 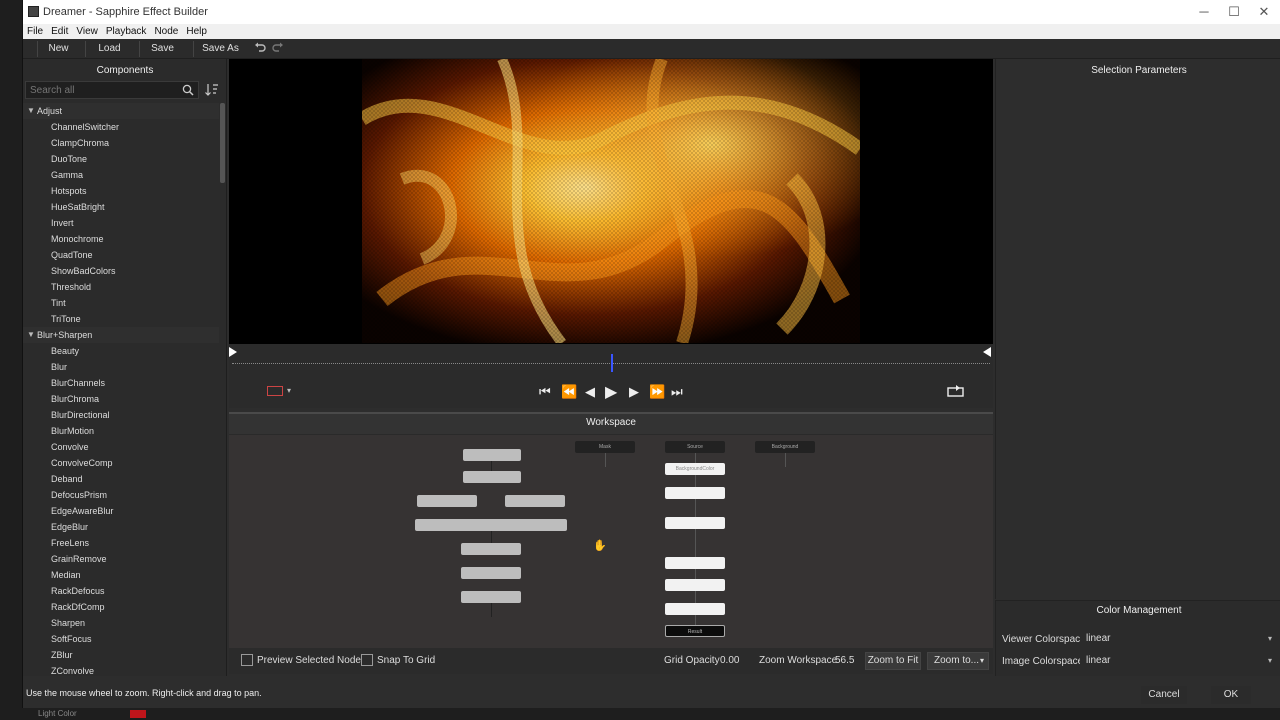 What do you see at coordinates (956, 392) in the screenshot?
I see `loop-icon` at bounding box center [956, 392].